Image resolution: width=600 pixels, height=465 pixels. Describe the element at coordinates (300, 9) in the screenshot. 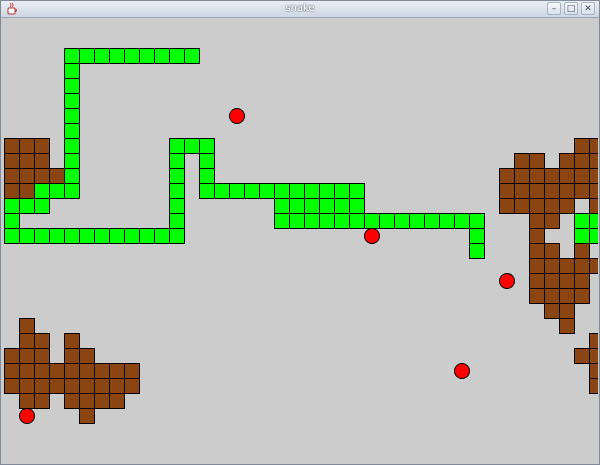

I see `title-bar: snake – □ ✕` at that location.